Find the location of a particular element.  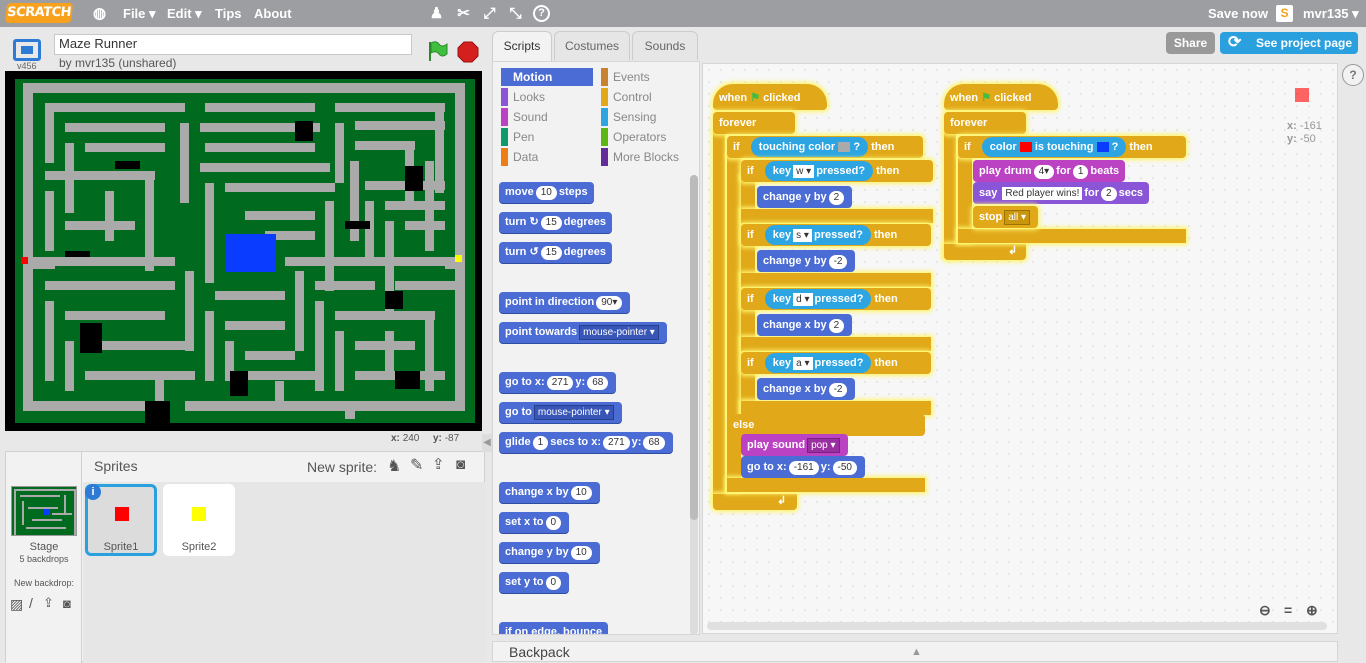

forever-block-2: forever is located at coordinates (985, 123).